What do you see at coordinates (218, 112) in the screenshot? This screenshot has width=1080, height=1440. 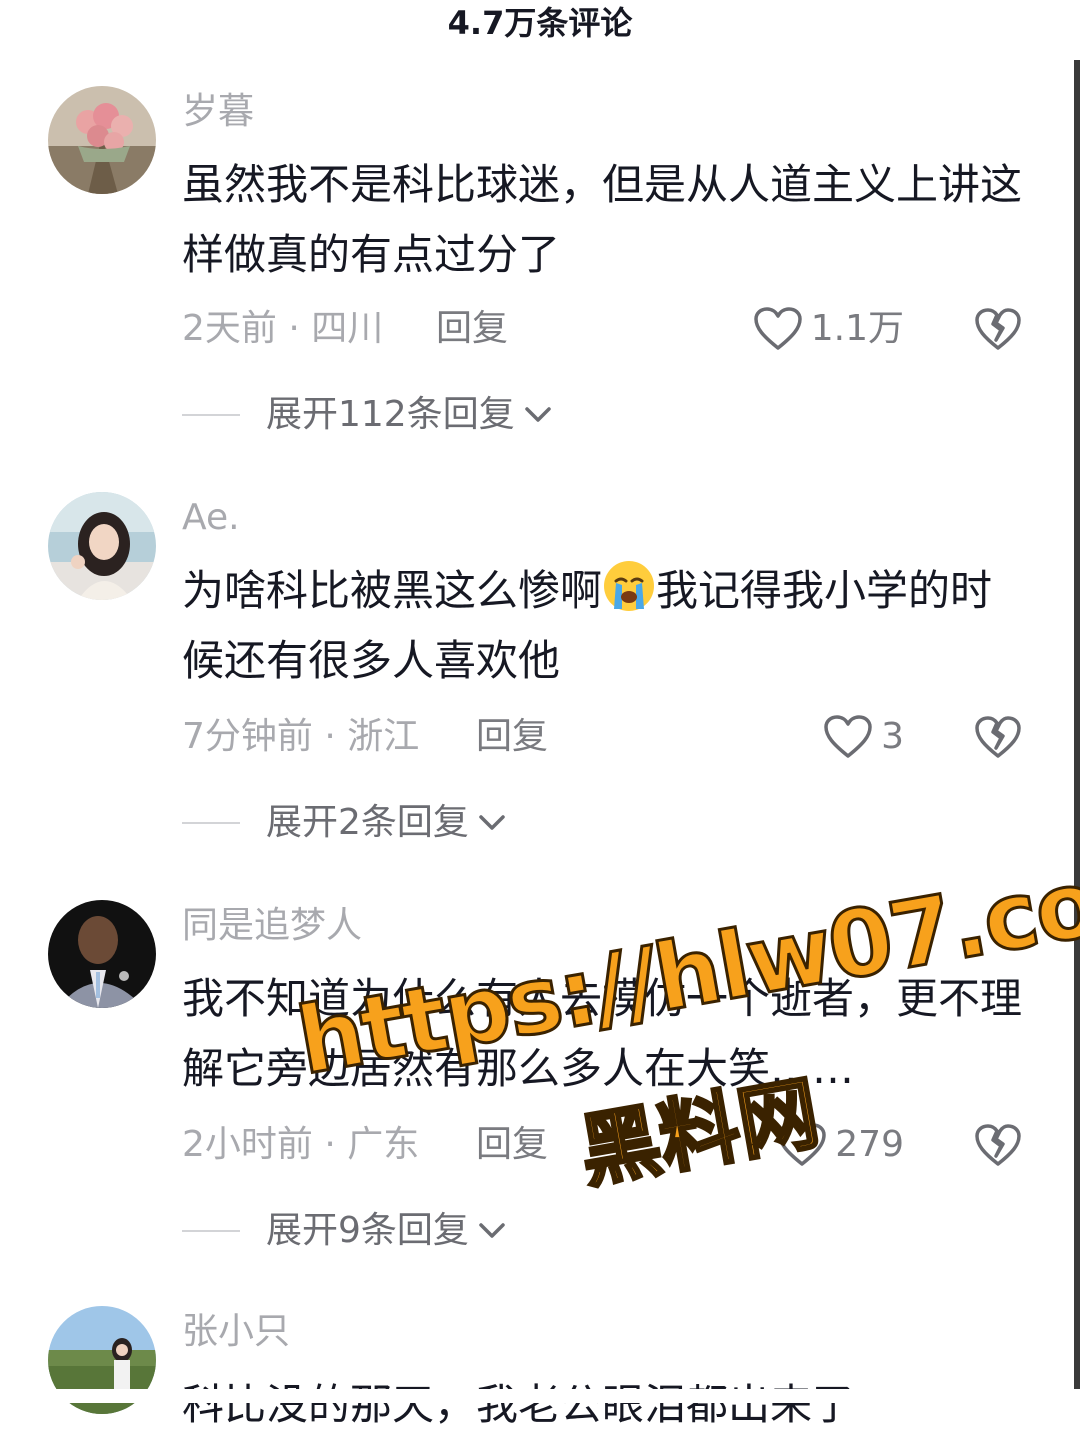 I see `comment-username: 岁暮` at bounding box center [218, 112].